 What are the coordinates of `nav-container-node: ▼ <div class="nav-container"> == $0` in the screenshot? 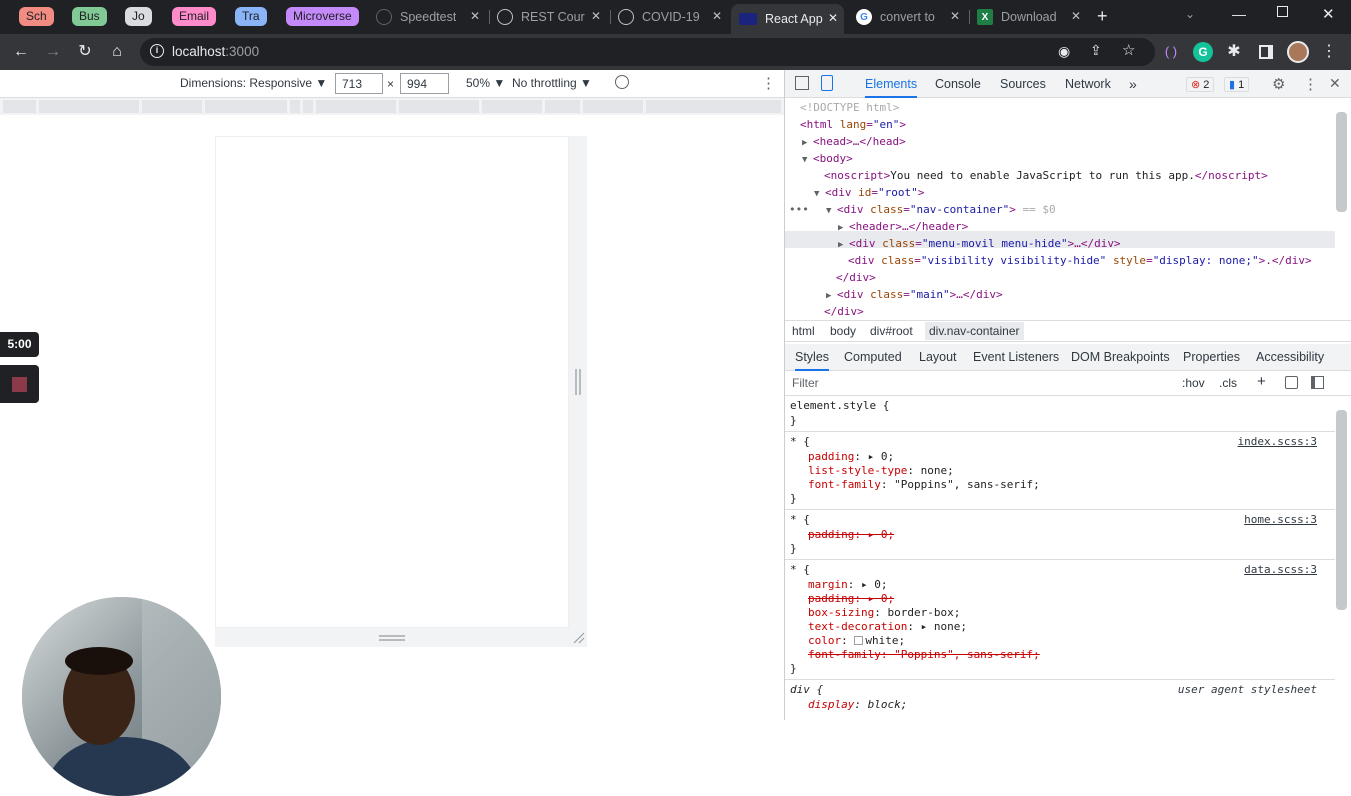 It's located at (941, 209).